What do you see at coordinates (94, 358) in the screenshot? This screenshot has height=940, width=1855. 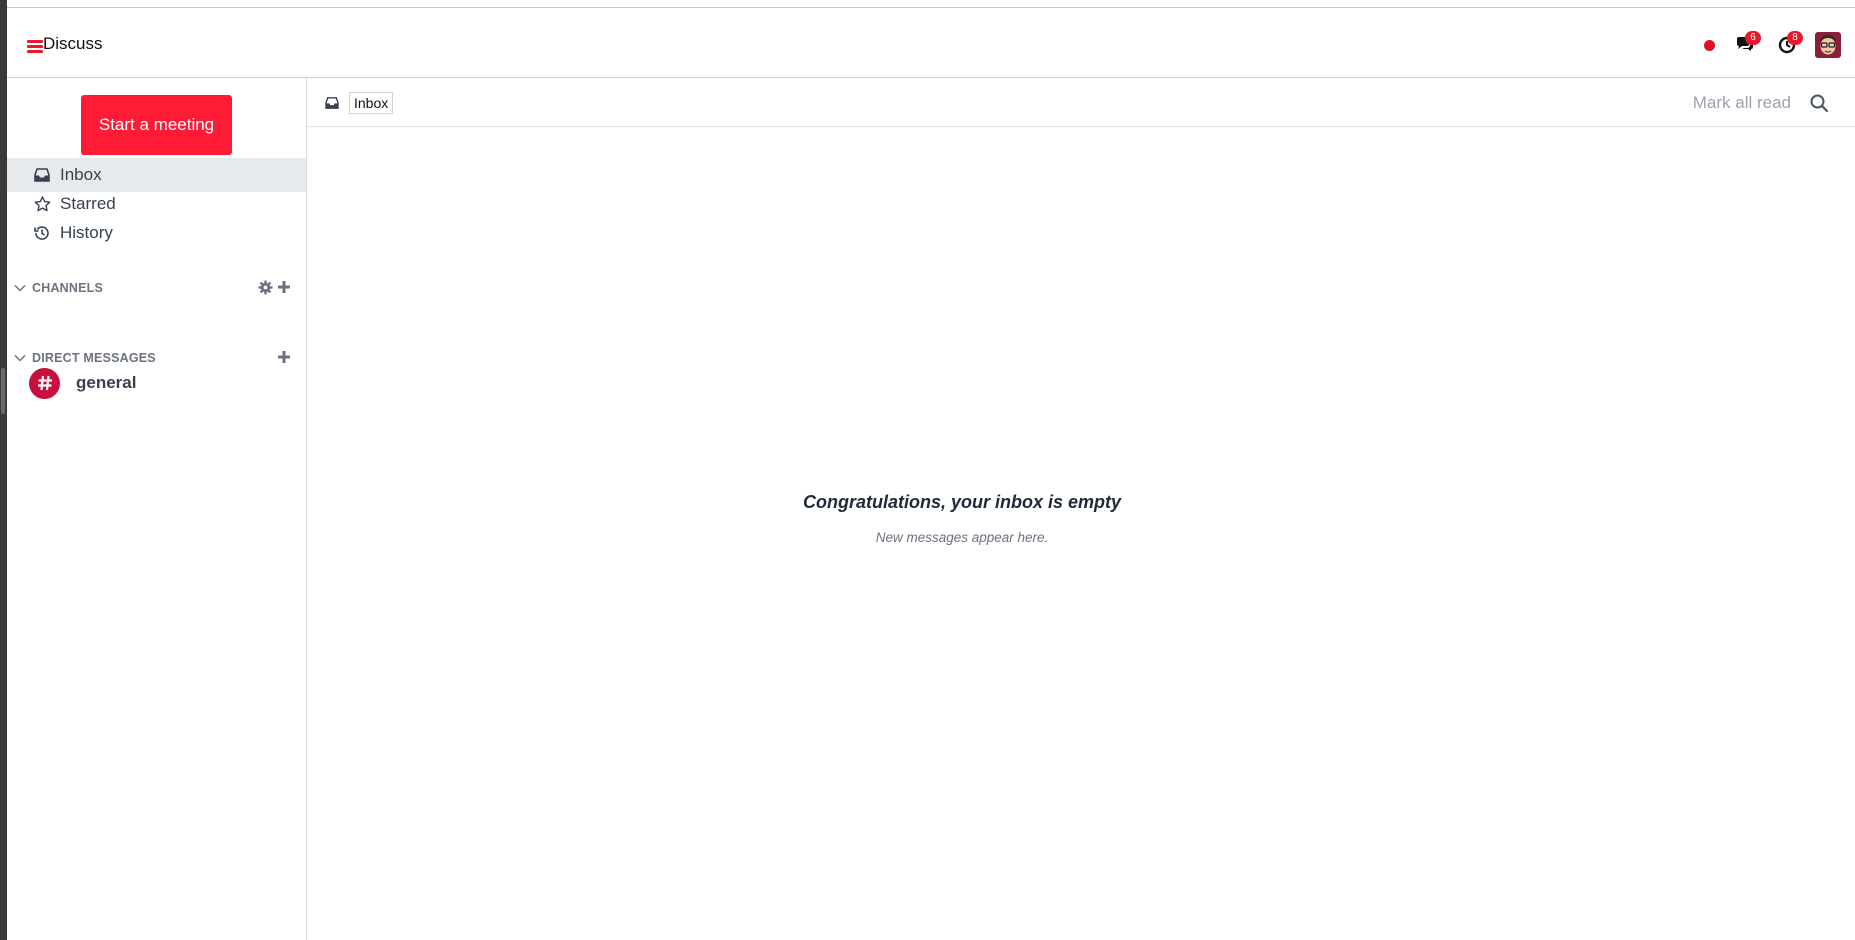 I see `direct-messages-section-title: DIRECT MESSAGES` at bounding box center [94, 358].